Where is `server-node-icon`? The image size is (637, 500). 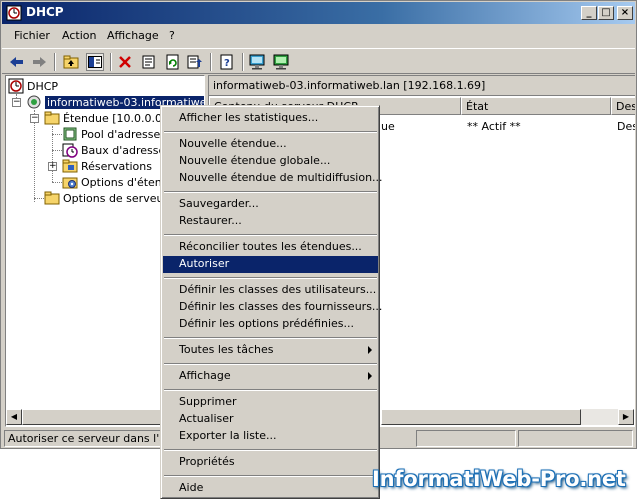 server-node-icon is located at coordinates (34, 102).